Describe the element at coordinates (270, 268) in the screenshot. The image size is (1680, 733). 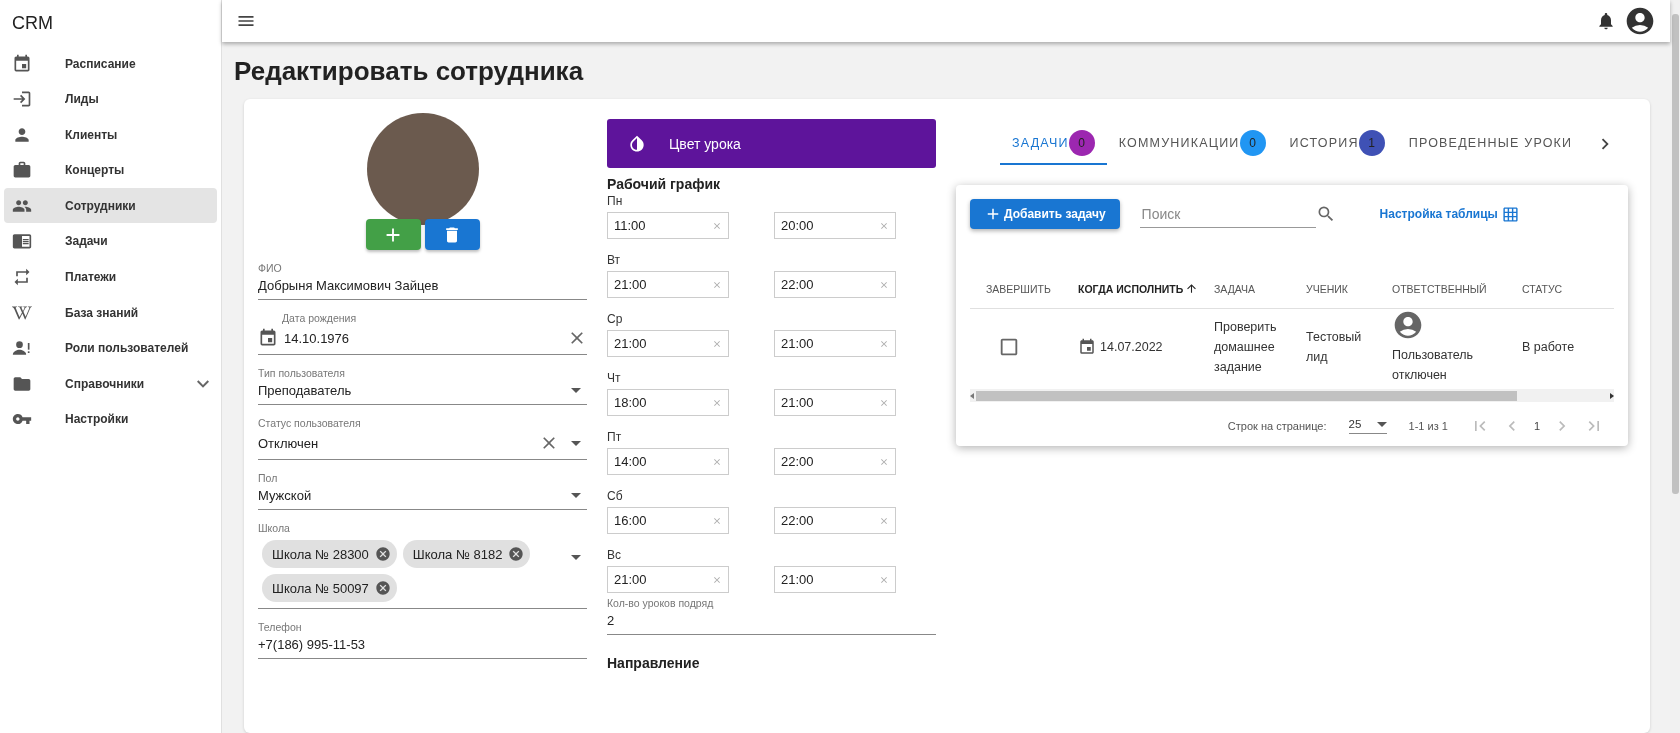
I see `field-label: ФИО` at that location.